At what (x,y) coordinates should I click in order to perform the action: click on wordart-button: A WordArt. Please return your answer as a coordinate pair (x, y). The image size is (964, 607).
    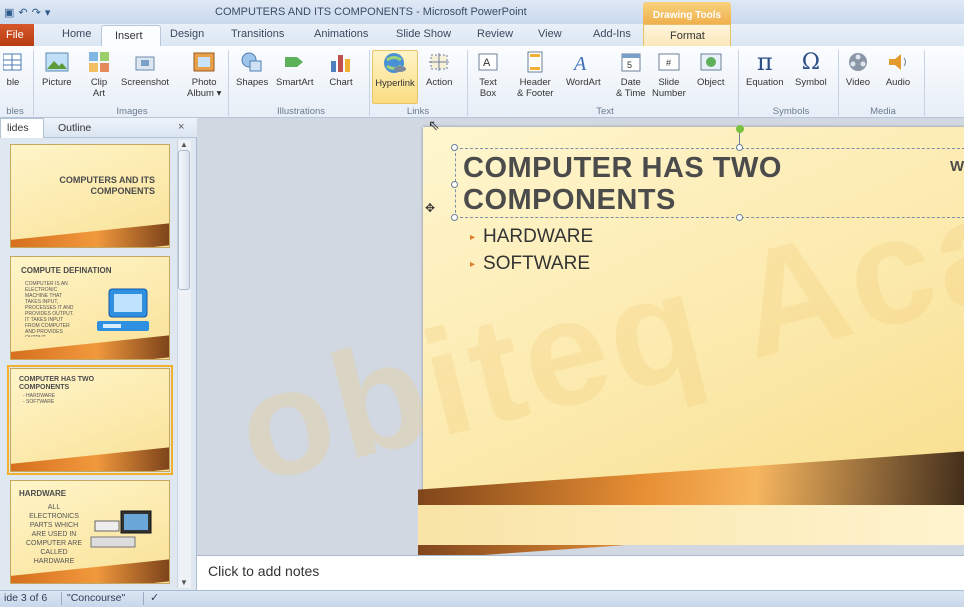
    Looking at the image, I should click on (583, 69).